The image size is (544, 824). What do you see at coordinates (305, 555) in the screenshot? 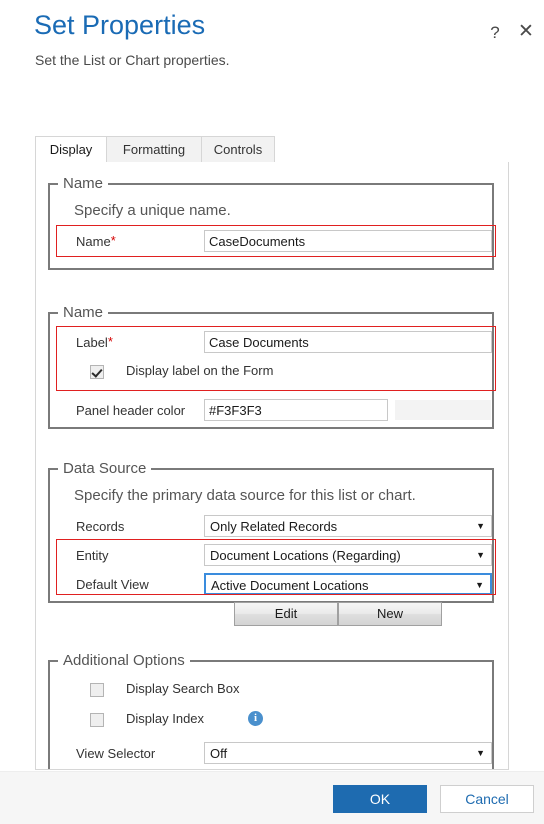
I see `entity-dropdown-value: Document Locations (Regarding)` at bounding box center [305, 555].